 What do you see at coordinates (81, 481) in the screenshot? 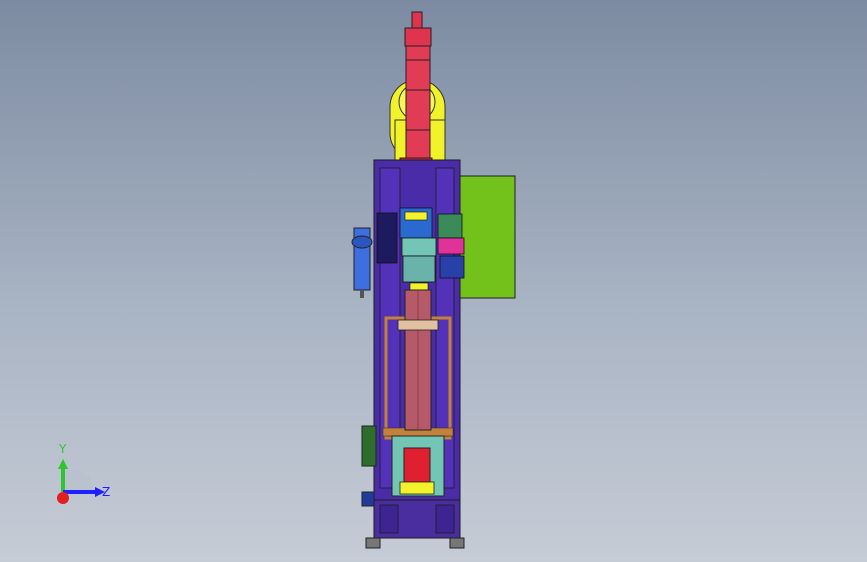
I see `triad-icon` at bounding box center [81, 481].